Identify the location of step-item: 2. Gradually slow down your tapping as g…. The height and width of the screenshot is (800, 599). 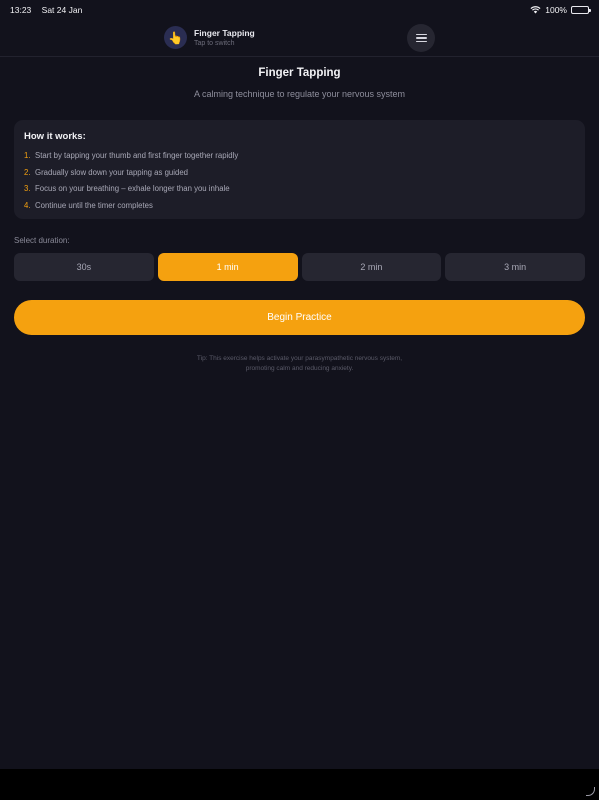
(299, 176).